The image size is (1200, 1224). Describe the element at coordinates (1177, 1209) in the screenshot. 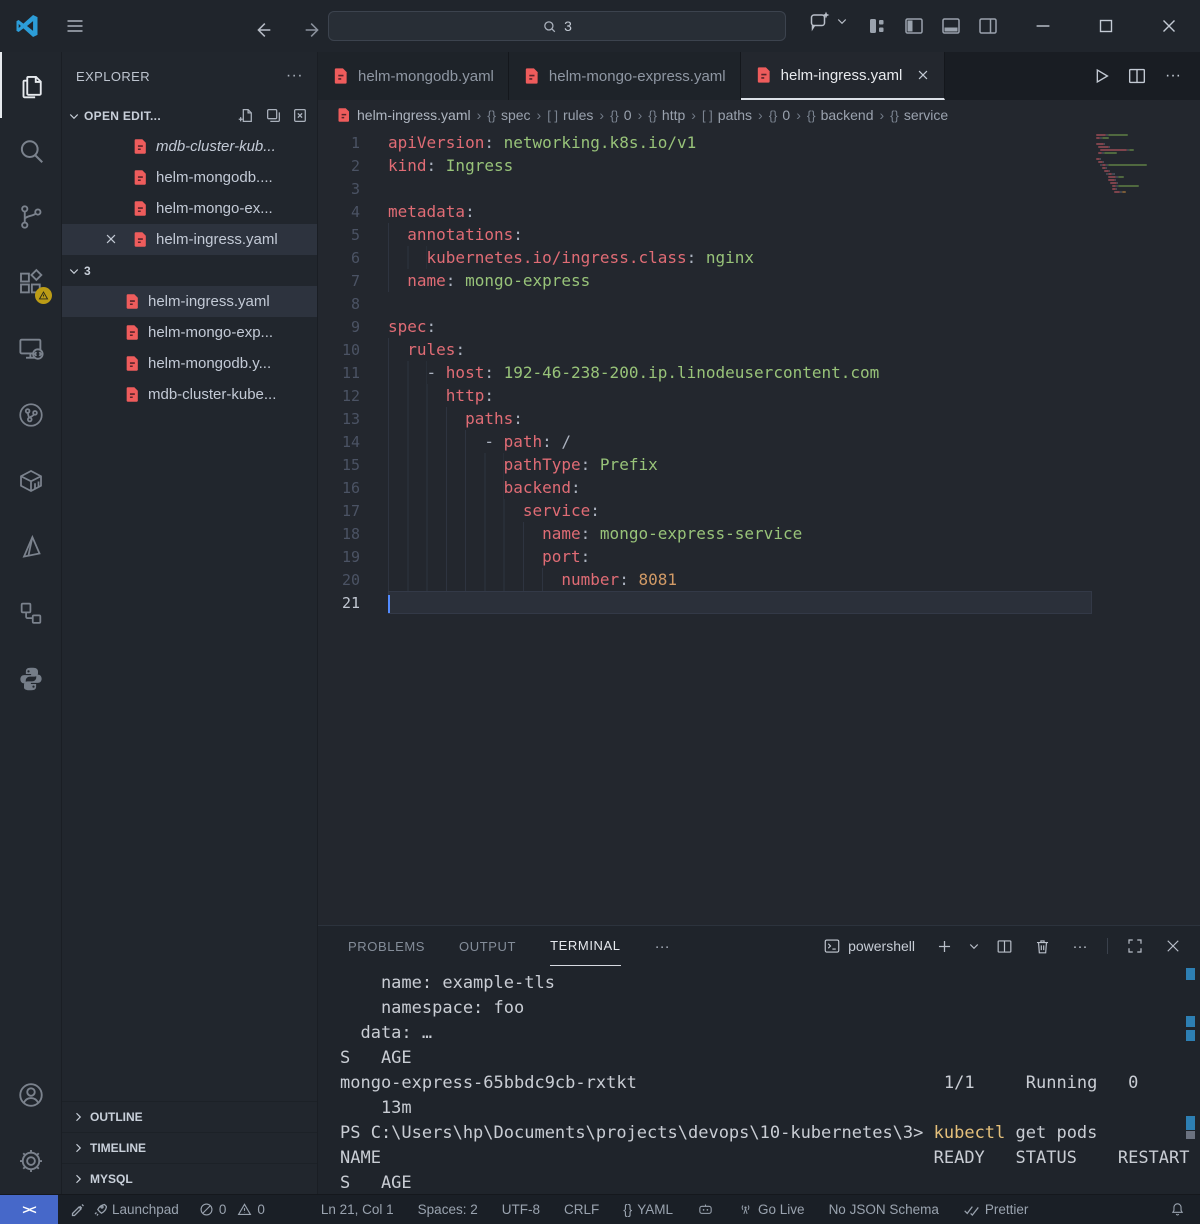

I see `notifications-bell-icon` at that location.